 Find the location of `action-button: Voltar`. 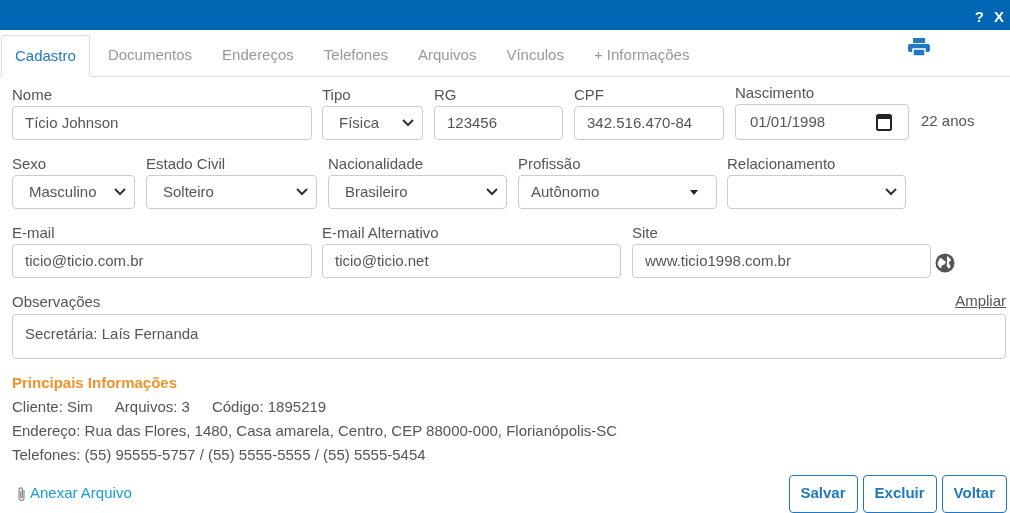

action-button: Voltar is located at coordinates (974, 493).